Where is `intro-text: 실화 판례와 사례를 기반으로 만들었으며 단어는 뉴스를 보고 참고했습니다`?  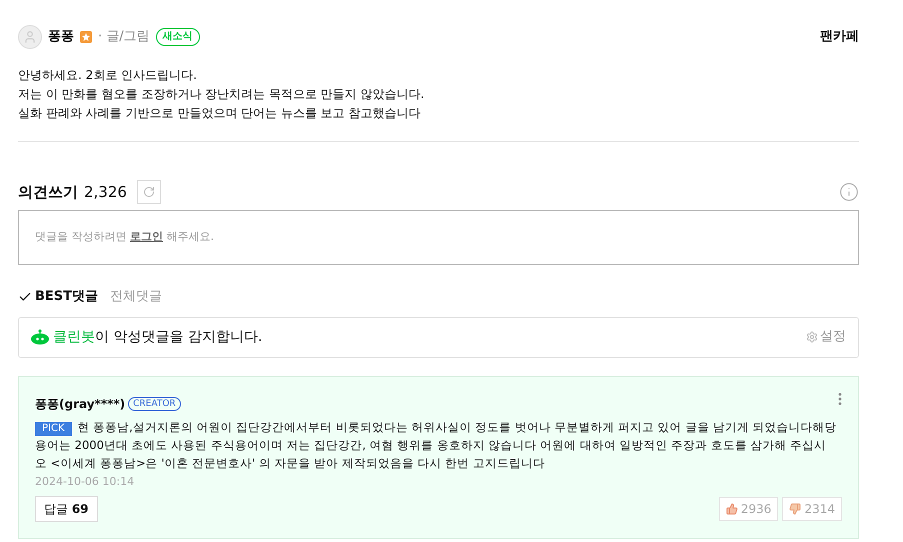 intro-text: 실화 판례와 사례를 기반으로 만들었으며 단어는 뉴스를 보고 참고했습니다 is located at coordinates (220, 113).